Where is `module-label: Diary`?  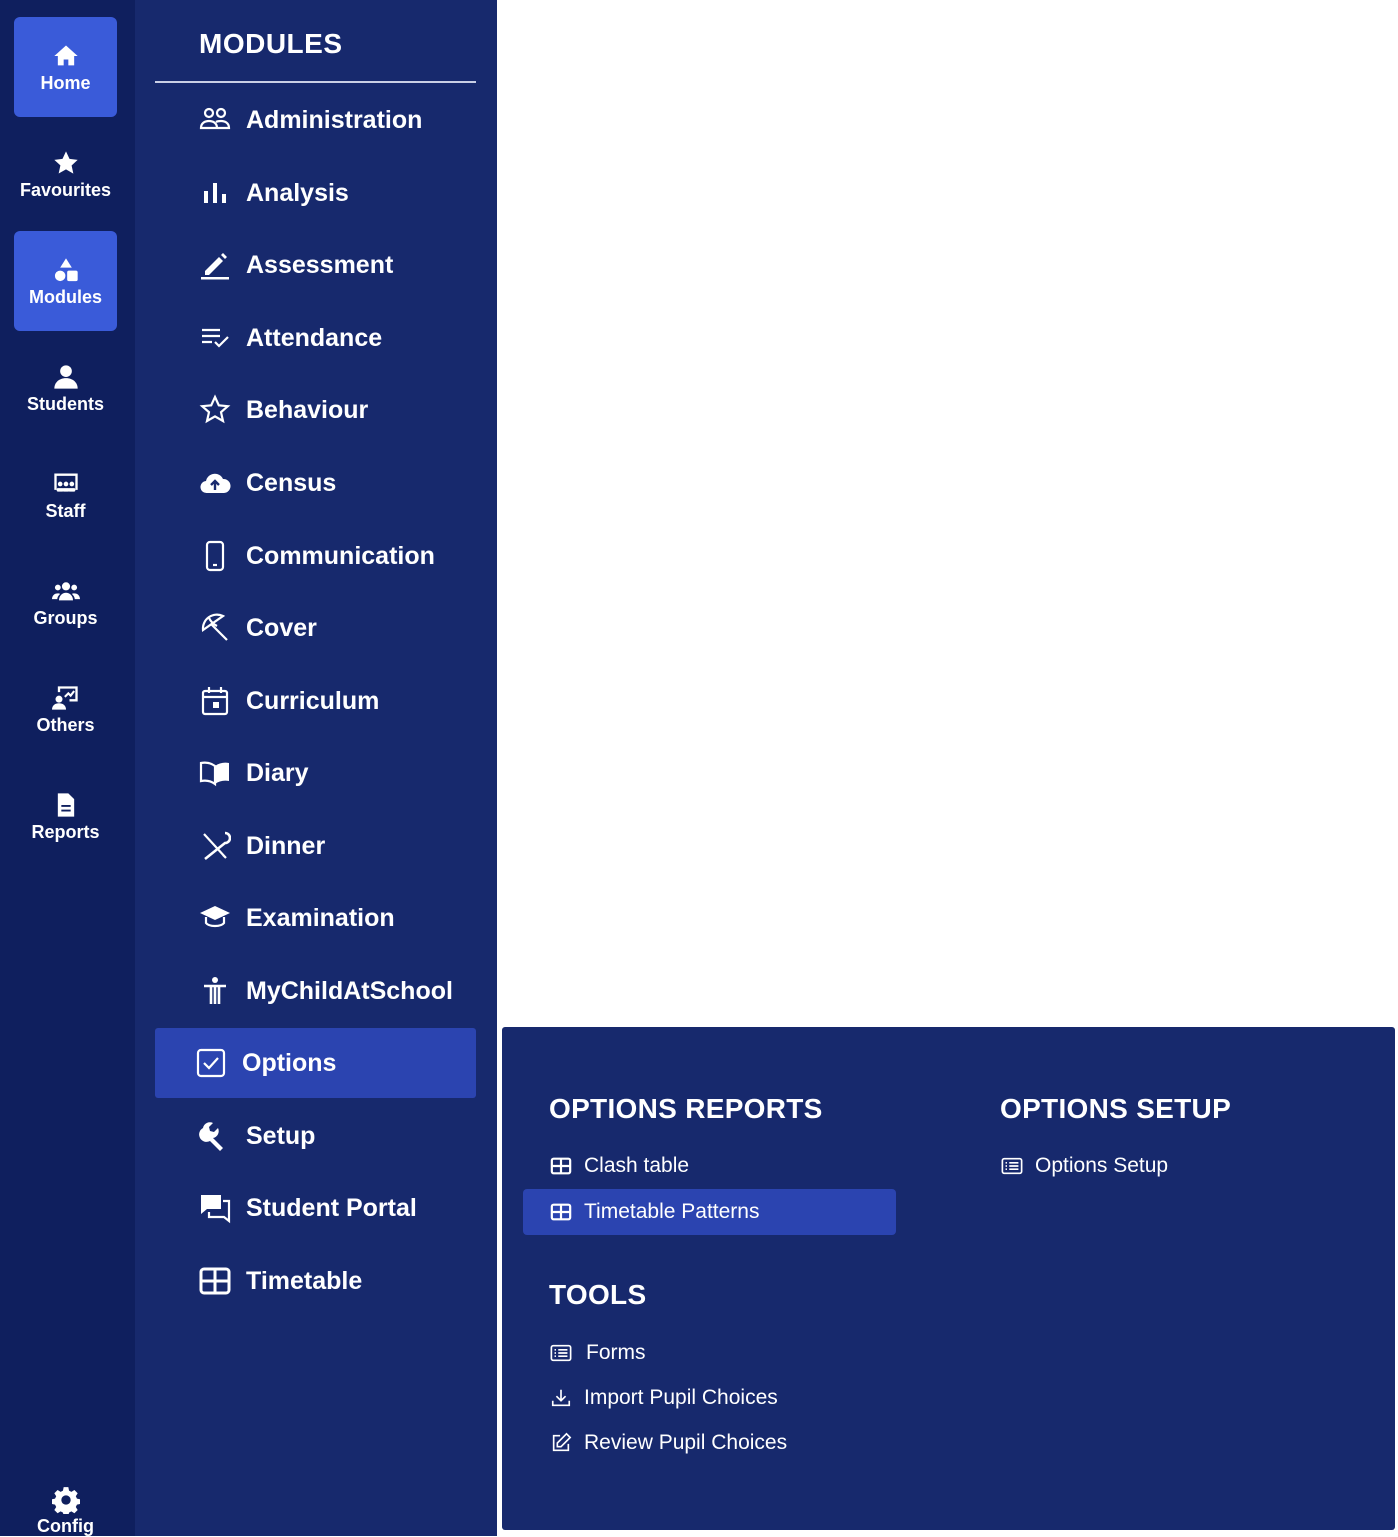 module-label: Diary is located at coordinates (277, 772).